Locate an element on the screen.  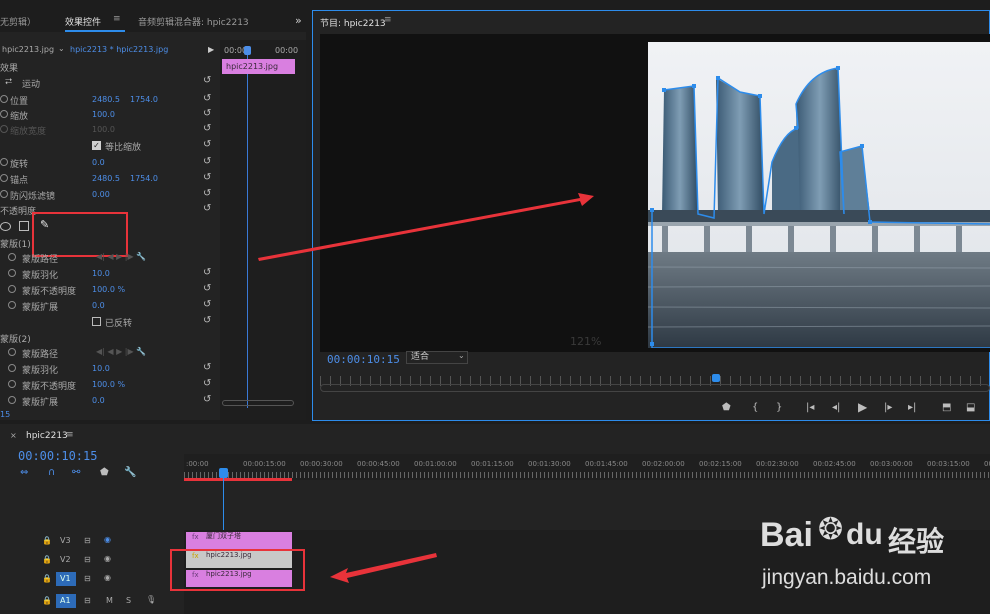
baidu-watermark: Bai ❂ du 经验 jingyan.baidu.com is located at coordinates (874, 558).